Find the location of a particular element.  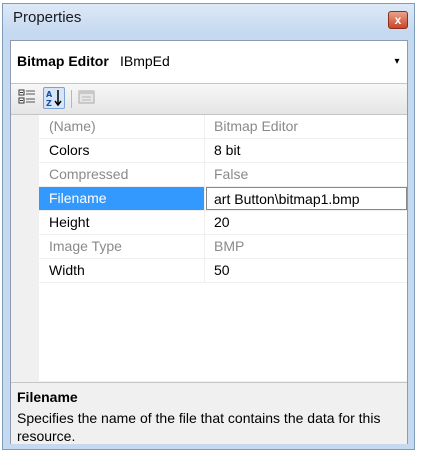

close-icon: x is located at coordinates (398, 20).